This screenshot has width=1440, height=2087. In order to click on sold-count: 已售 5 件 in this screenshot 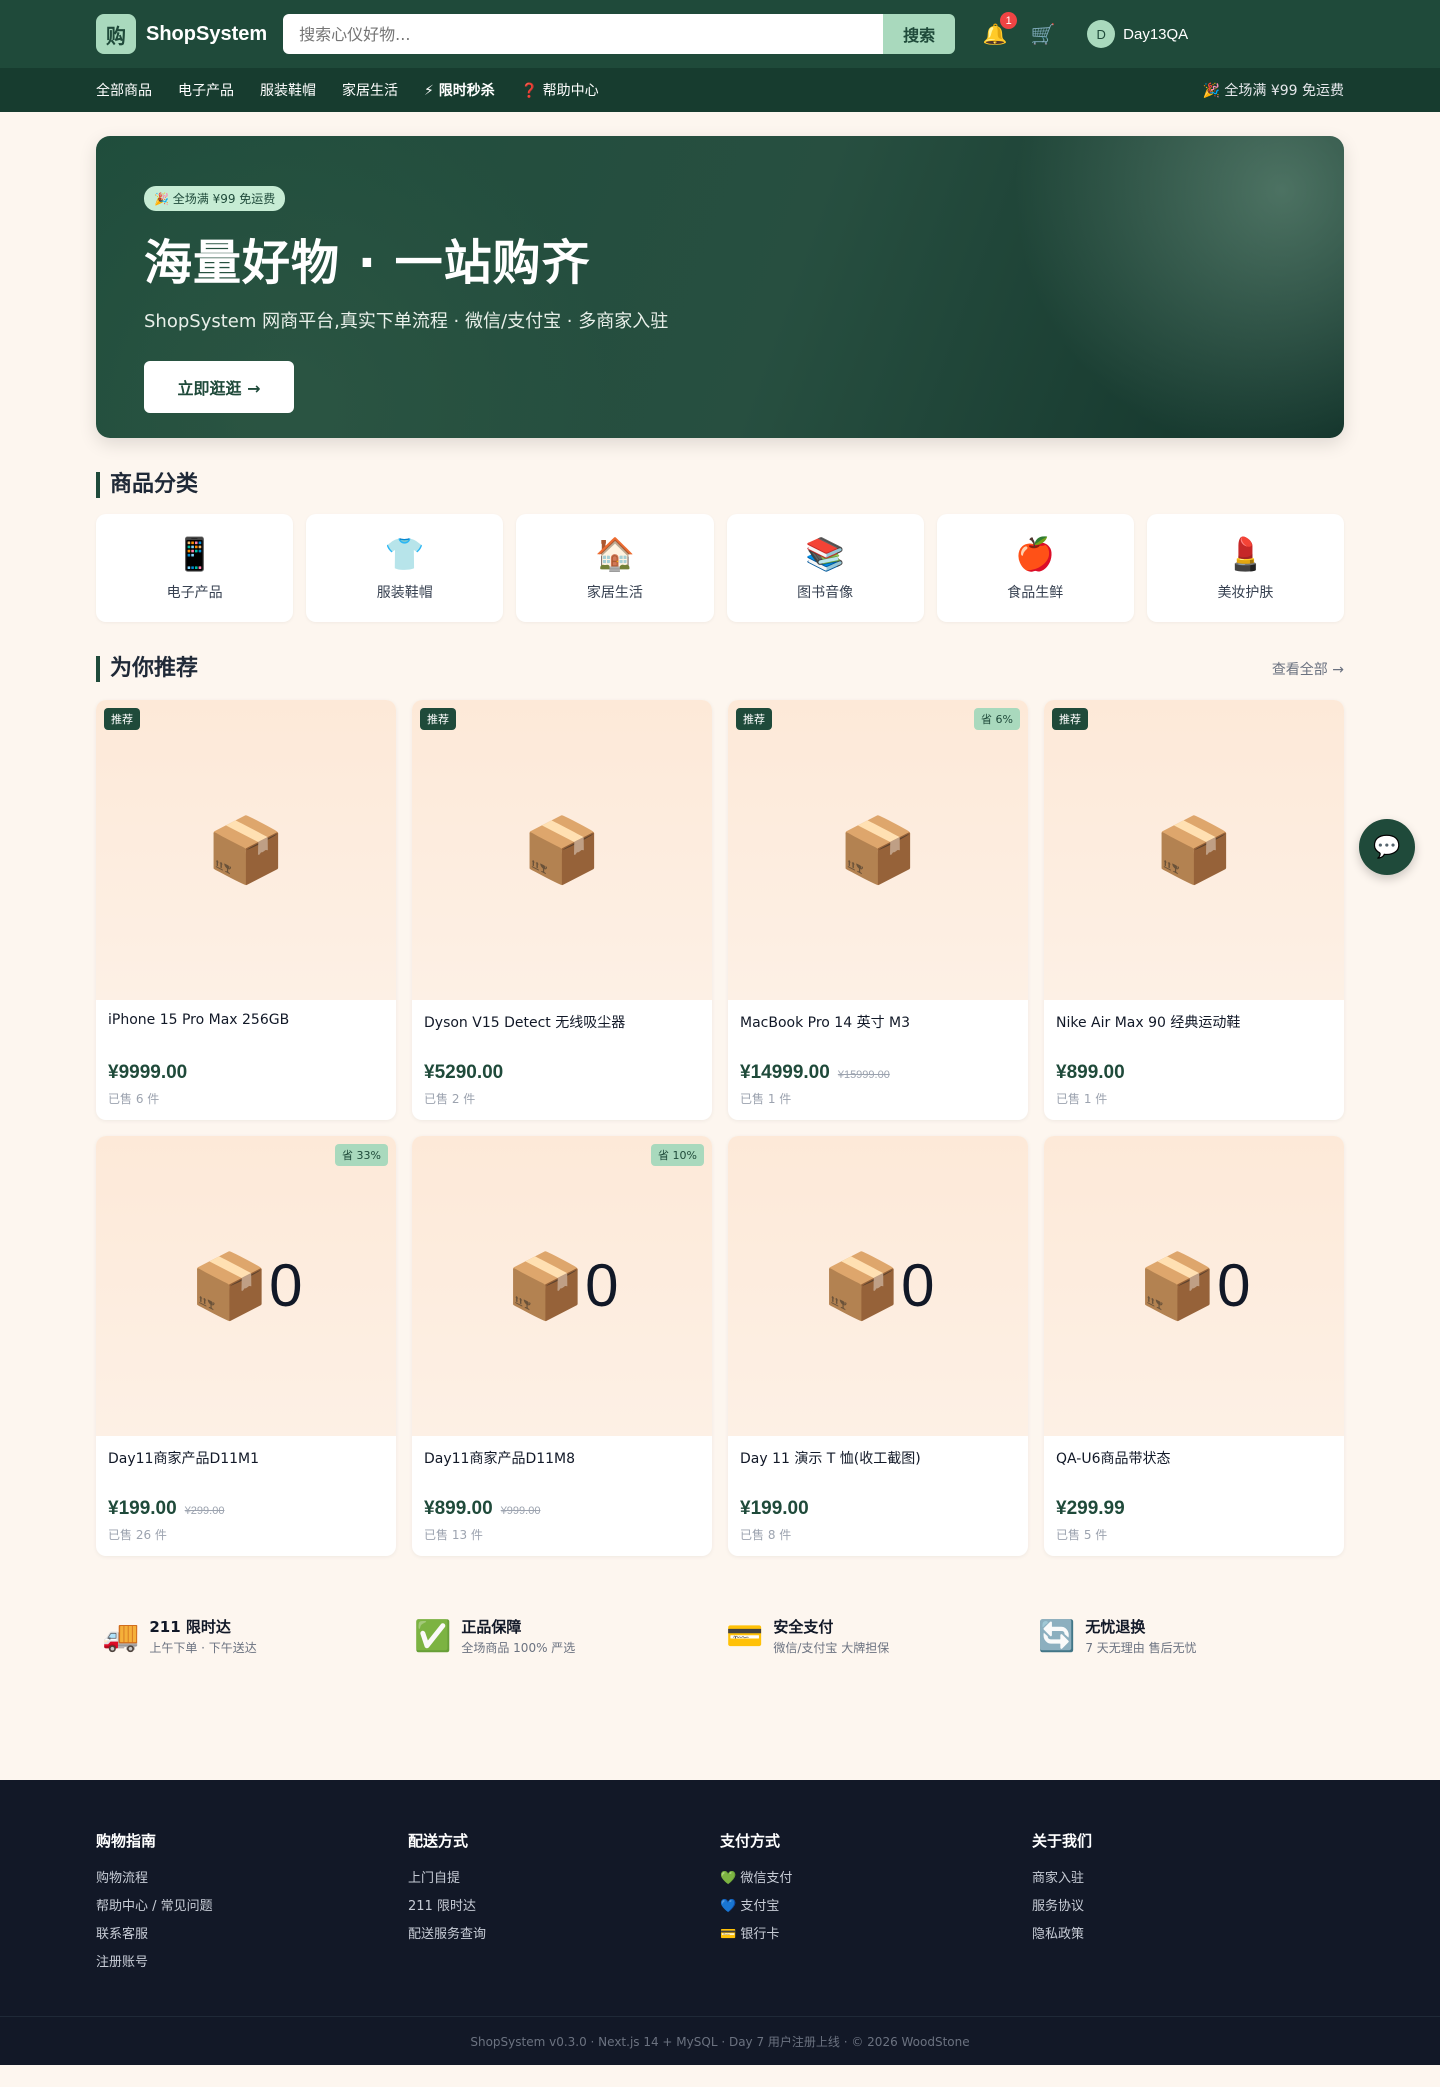, I will do `click(1082, 1535)`.